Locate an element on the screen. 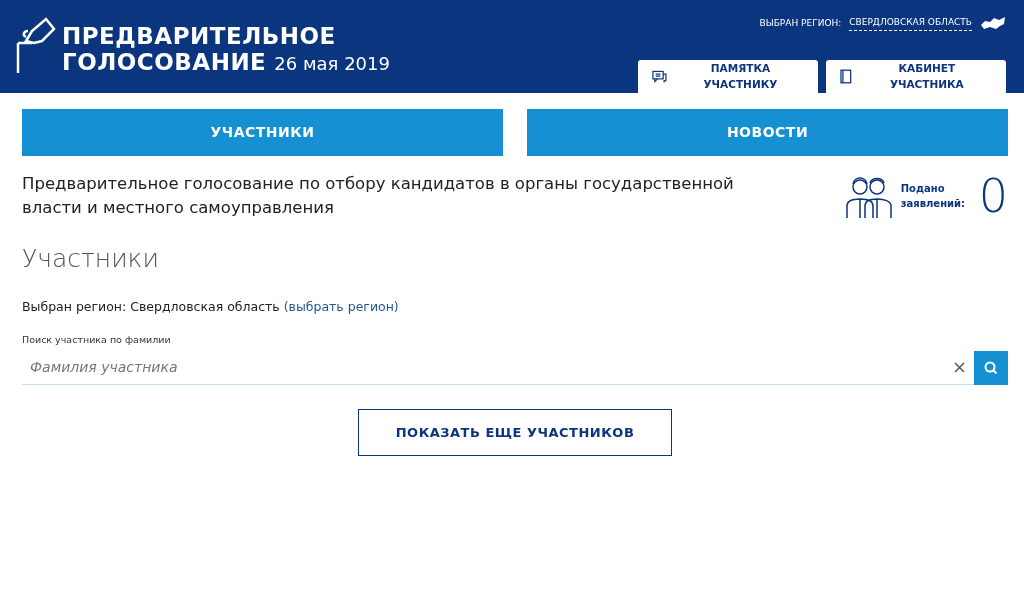  header-tab: ПАМЯТКА УЧАСТНИКУ is located at coordinates (728, 76).